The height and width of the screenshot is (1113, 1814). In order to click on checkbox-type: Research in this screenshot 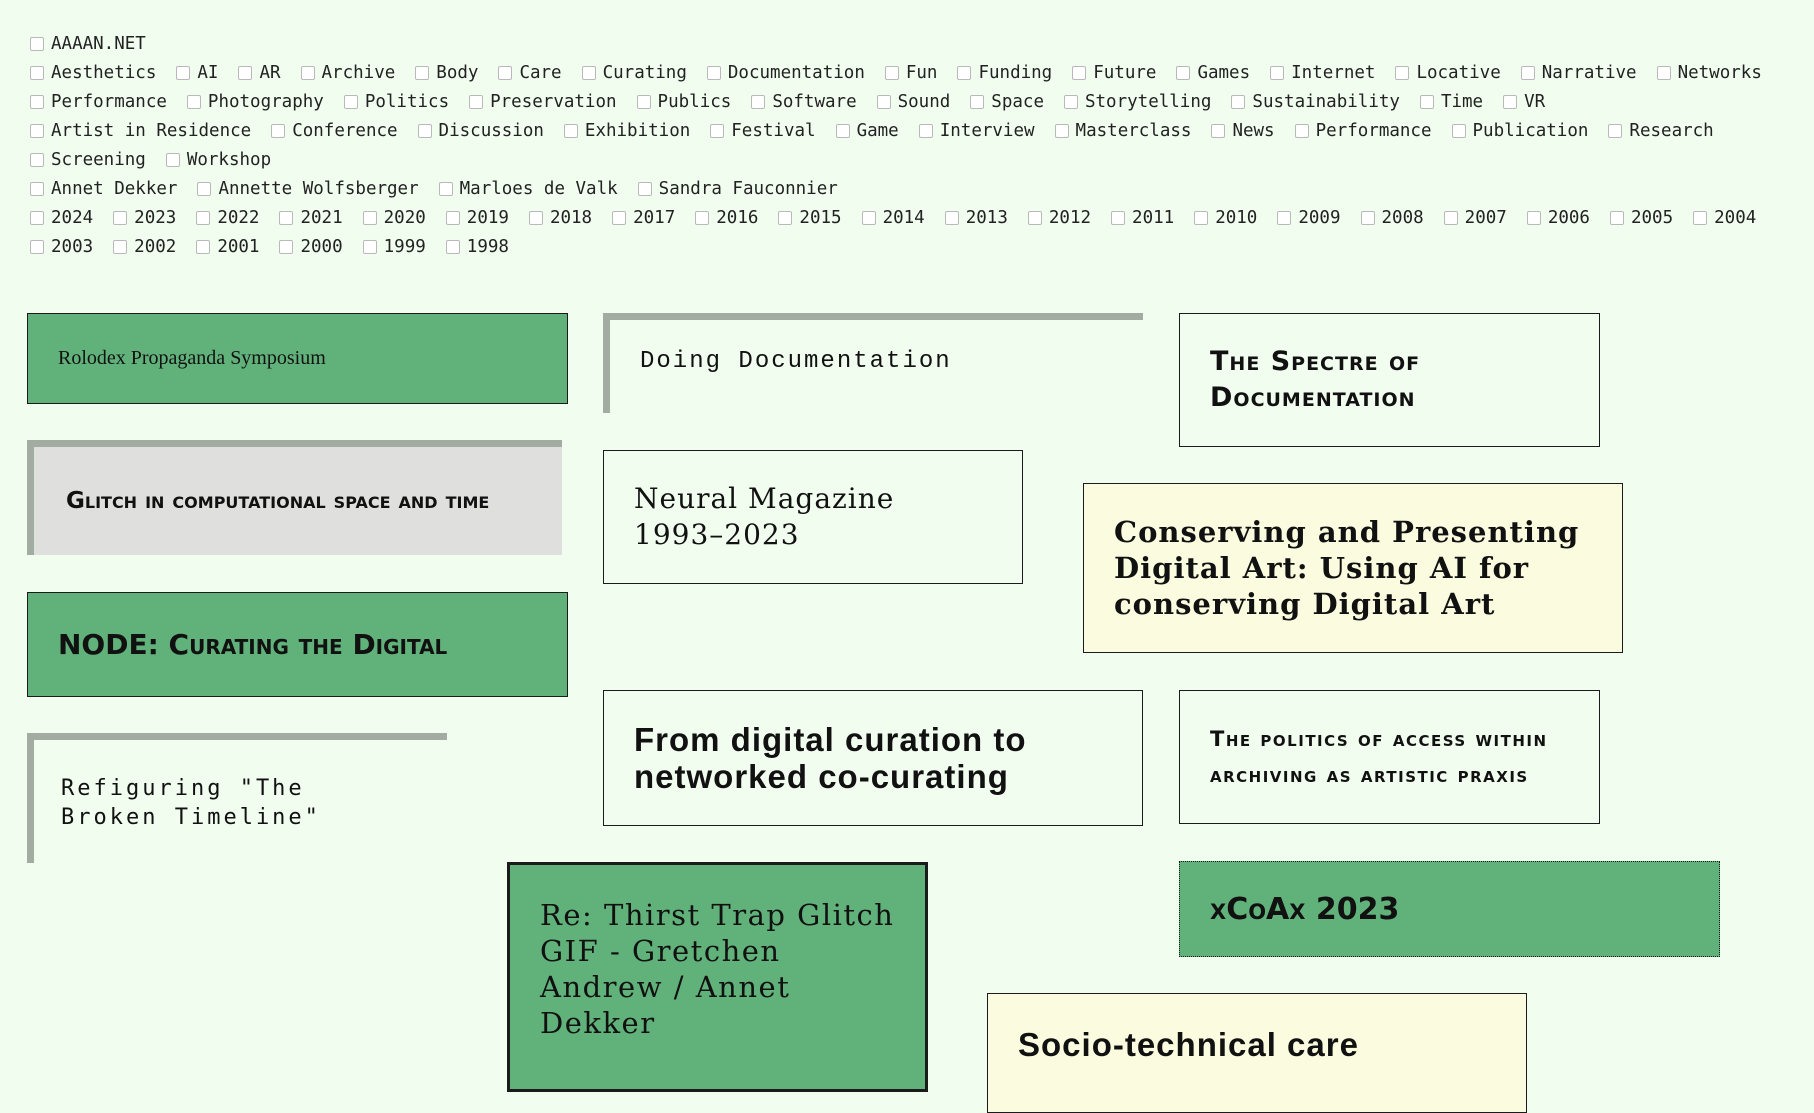, I will do `click(1661, 130)`.